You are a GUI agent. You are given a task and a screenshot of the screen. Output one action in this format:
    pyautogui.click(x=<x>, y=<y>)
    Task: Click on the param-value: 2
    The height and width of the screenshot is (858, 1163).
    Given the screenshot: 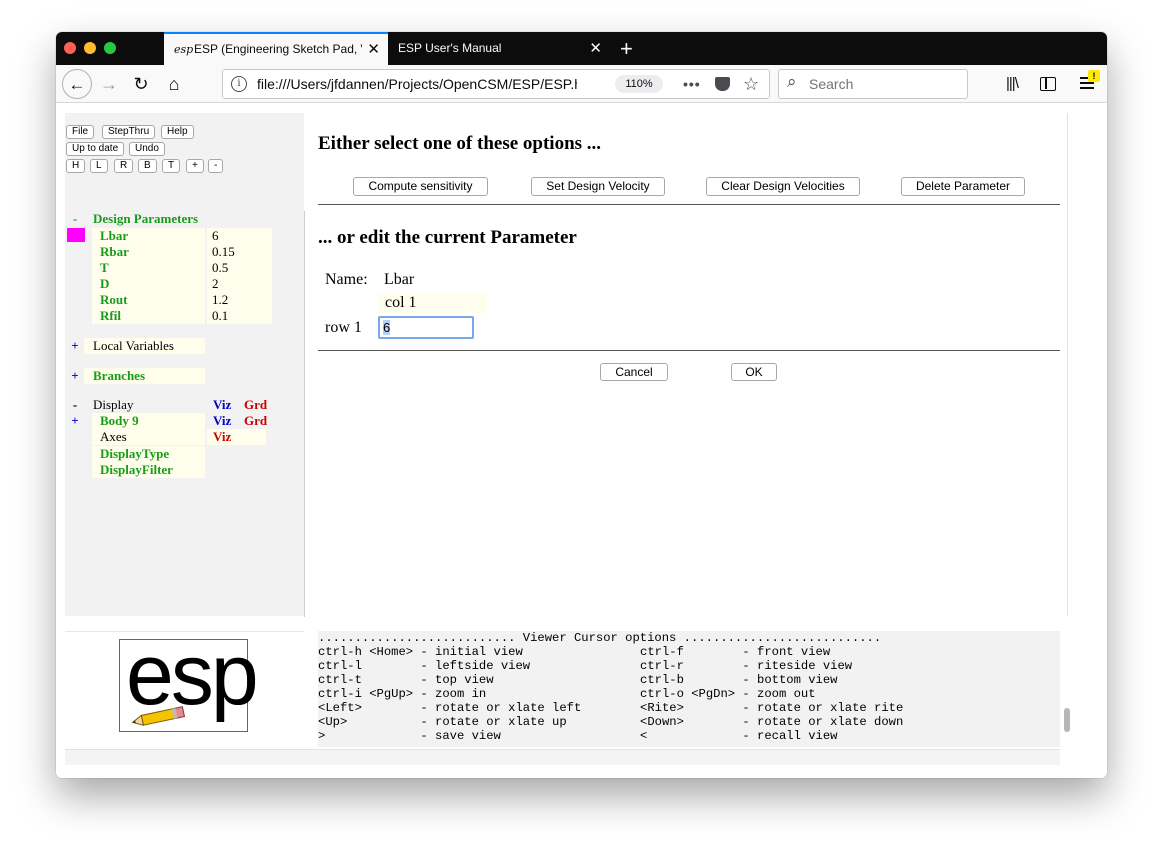 What is the action you would take?
    pyautogui.click(x=239, y=284)
    